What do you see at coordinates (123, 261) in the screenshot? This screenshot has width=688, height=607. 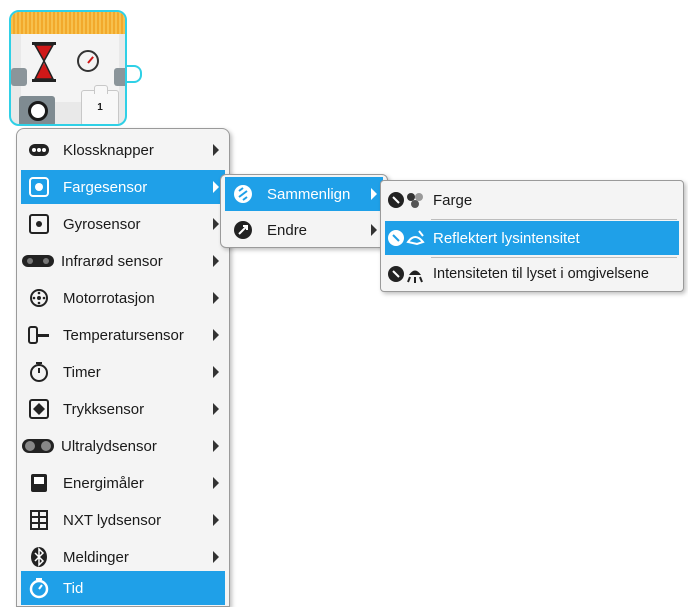 I see `menu-item-infrarod-sensor: Infrarød sensor` at bounding box center [123, 261].